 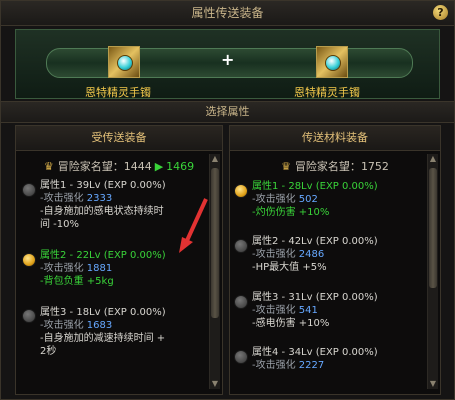 I want to click on right-scrollbar: ▲ ▼, so click(x=432, y=271).